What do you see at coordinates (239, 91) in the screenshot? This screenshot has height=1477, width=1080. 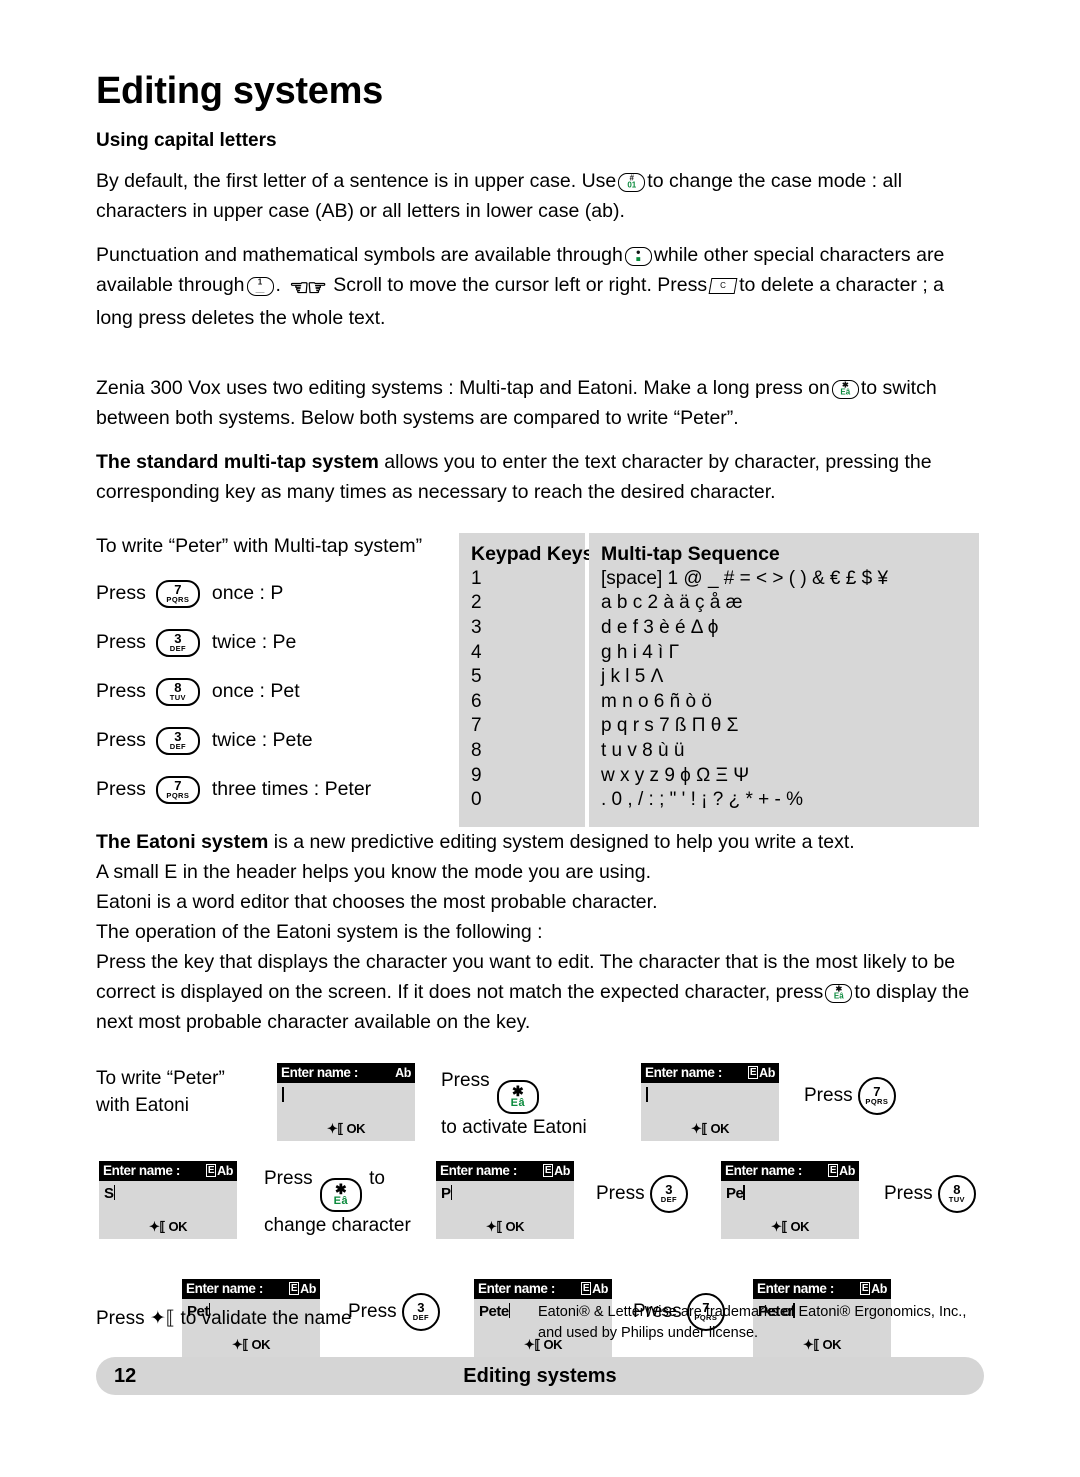 I see `page-title: Editing systems` at bounding box center [239, 91].